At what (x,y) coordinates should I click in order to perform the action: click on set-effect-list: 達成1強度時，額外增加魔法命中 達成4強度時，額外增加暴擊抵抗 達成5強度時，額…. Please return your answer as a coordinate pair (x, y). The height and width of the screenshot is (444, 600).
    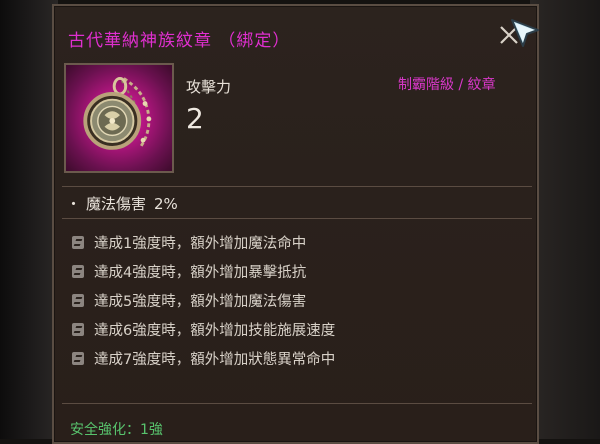
    Looking at the image, I should click on (203, 300).